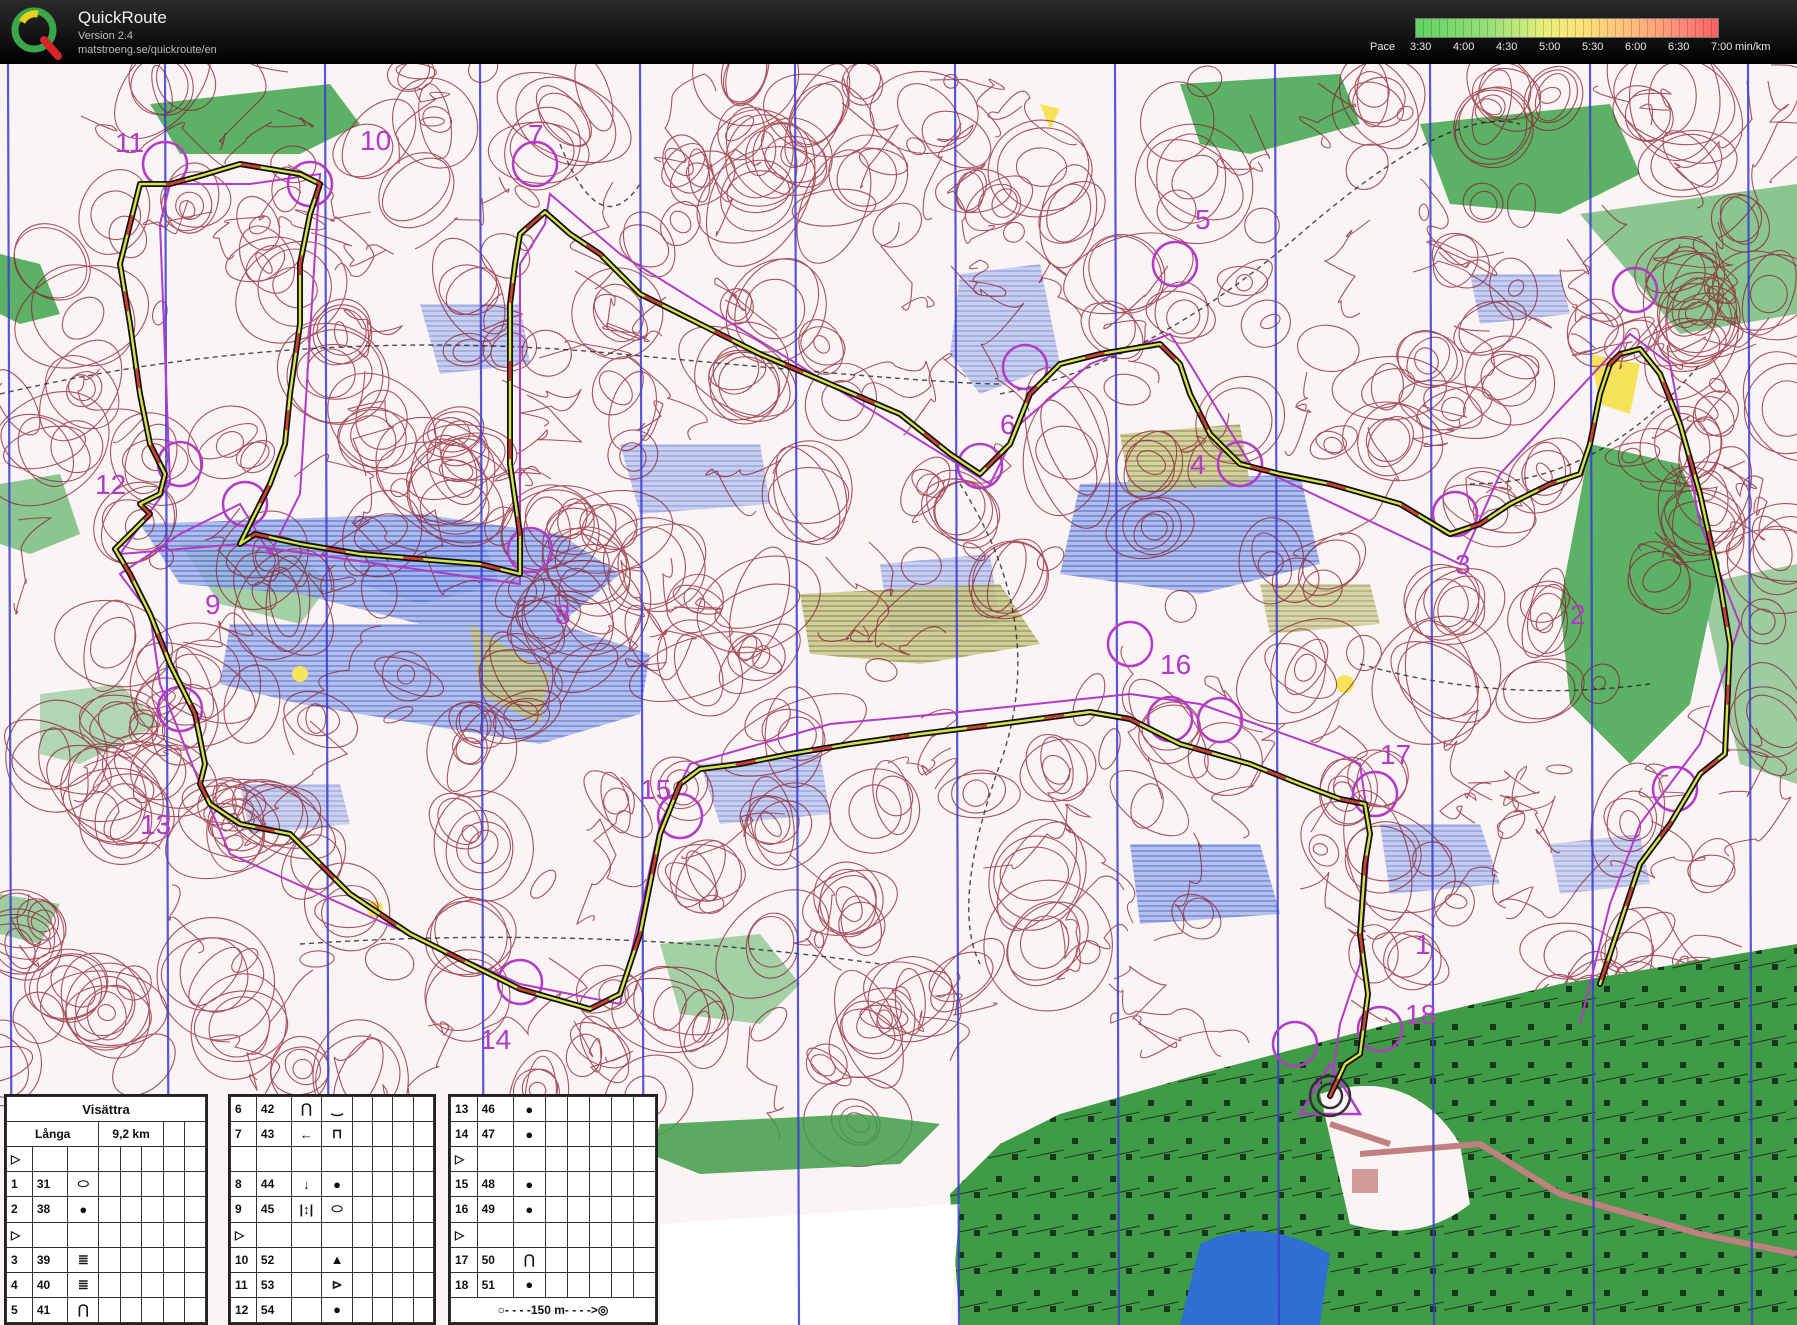  I want to click on control-number: 2, so click(1578, 614).